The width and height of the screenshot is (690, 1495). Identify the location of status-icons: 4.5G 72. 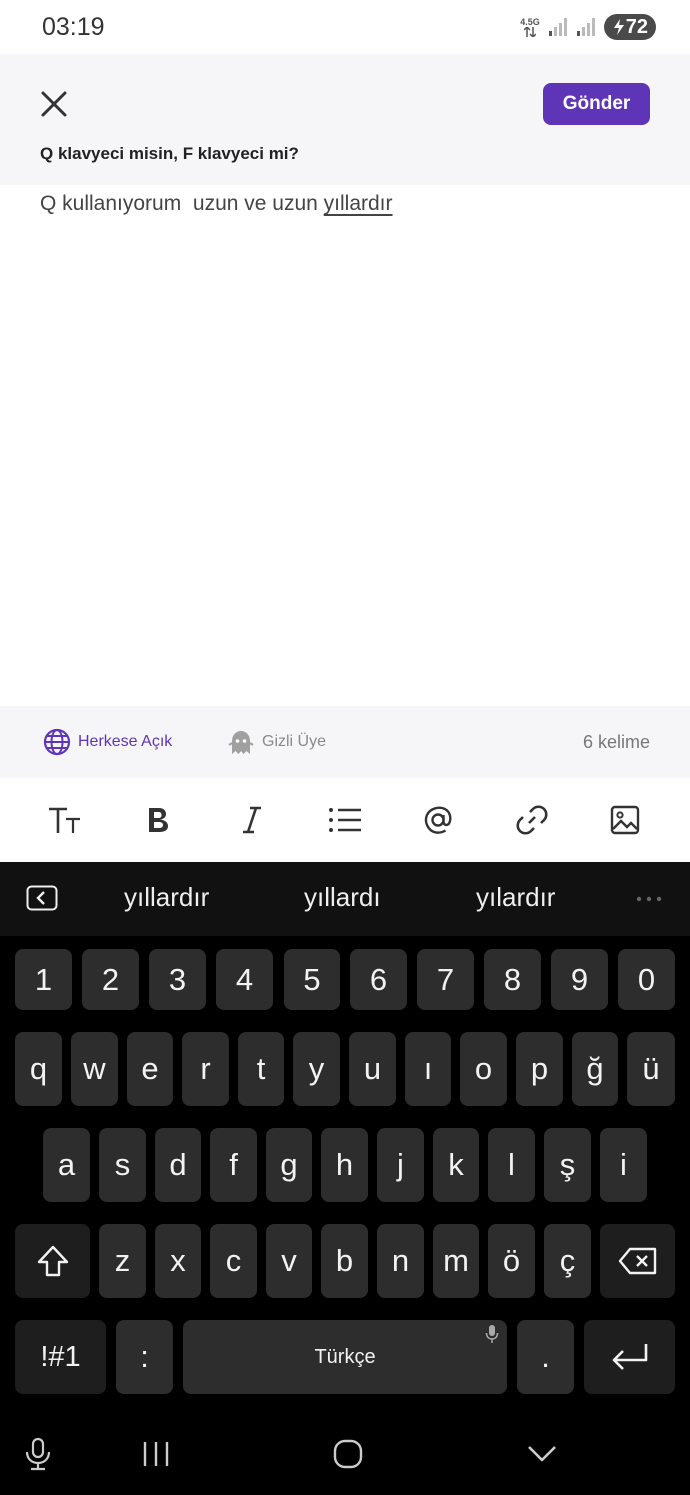
(588, 27).